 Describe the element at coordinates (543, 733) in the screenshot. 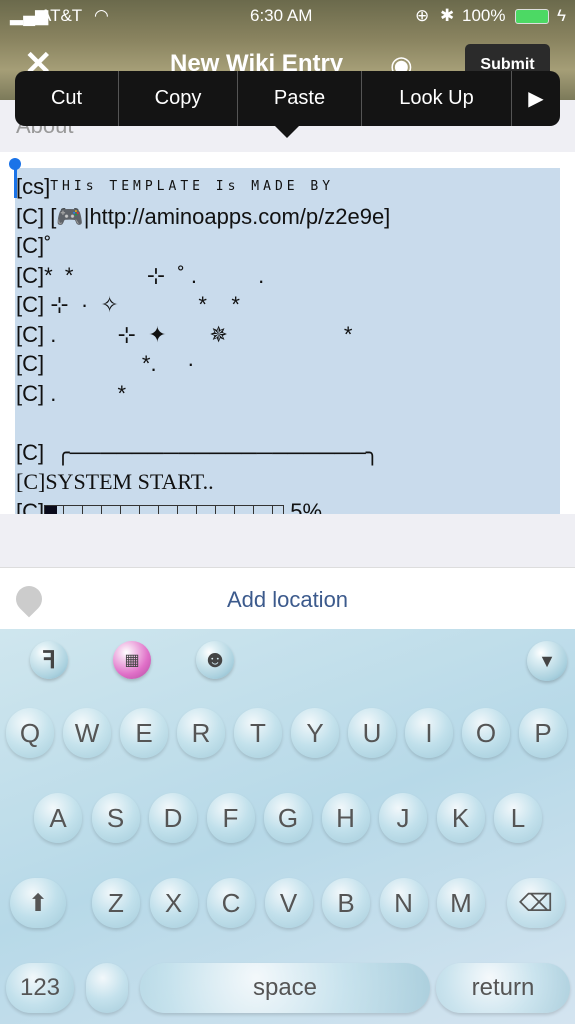

I see `key-p: P` at that location.